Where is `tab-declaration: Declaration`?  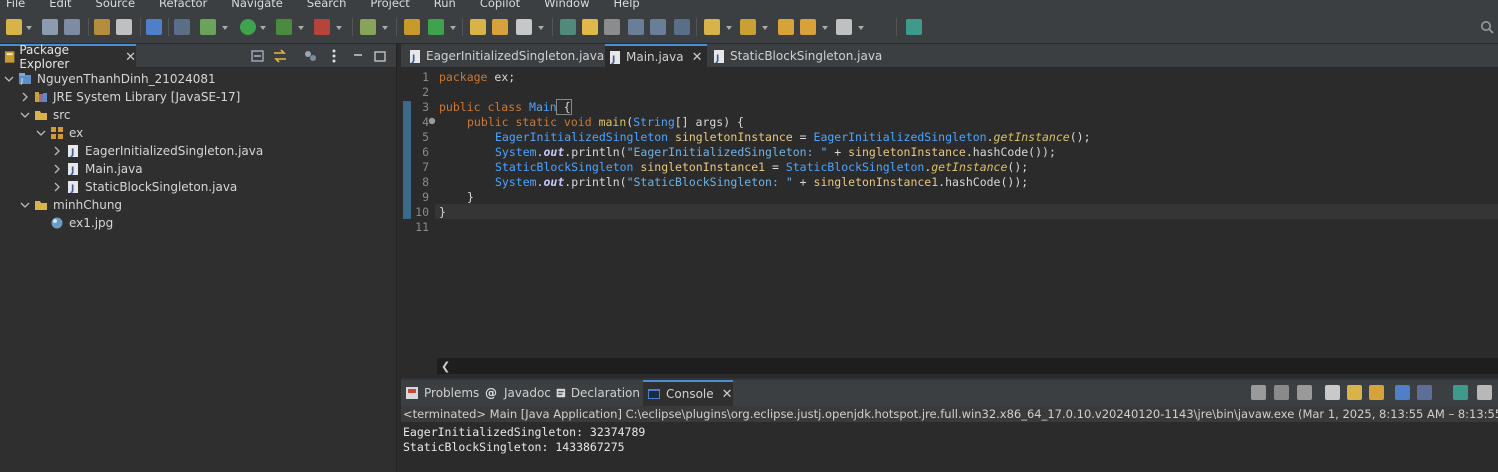
tab-declaration: Declaration is located at coordinates (598, 393).